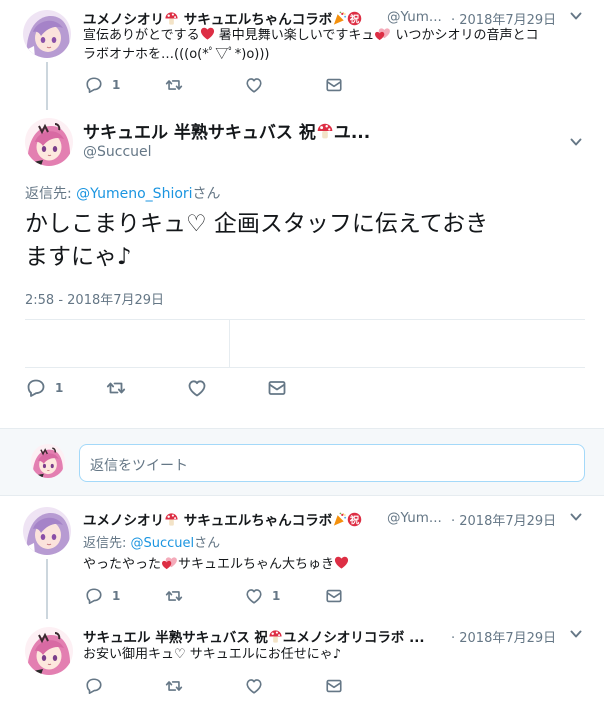  I want to click on tweet-text: お安い御用キュ♡ サキュエルにお任せにゃ♪, so click(212, 654).